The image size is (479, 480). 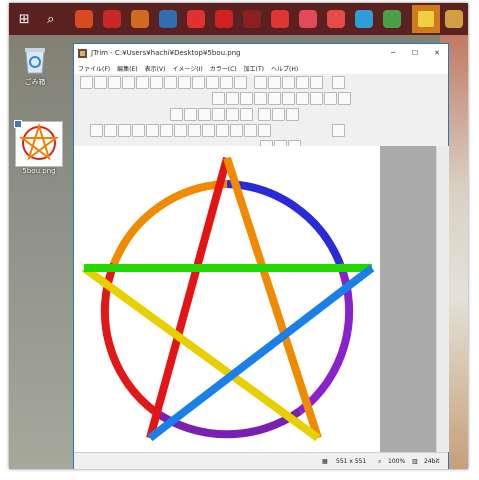 What do you see at coordinates (86, 82) in the screenshot?
I see `open-icon` at bounding box center [86, 82].